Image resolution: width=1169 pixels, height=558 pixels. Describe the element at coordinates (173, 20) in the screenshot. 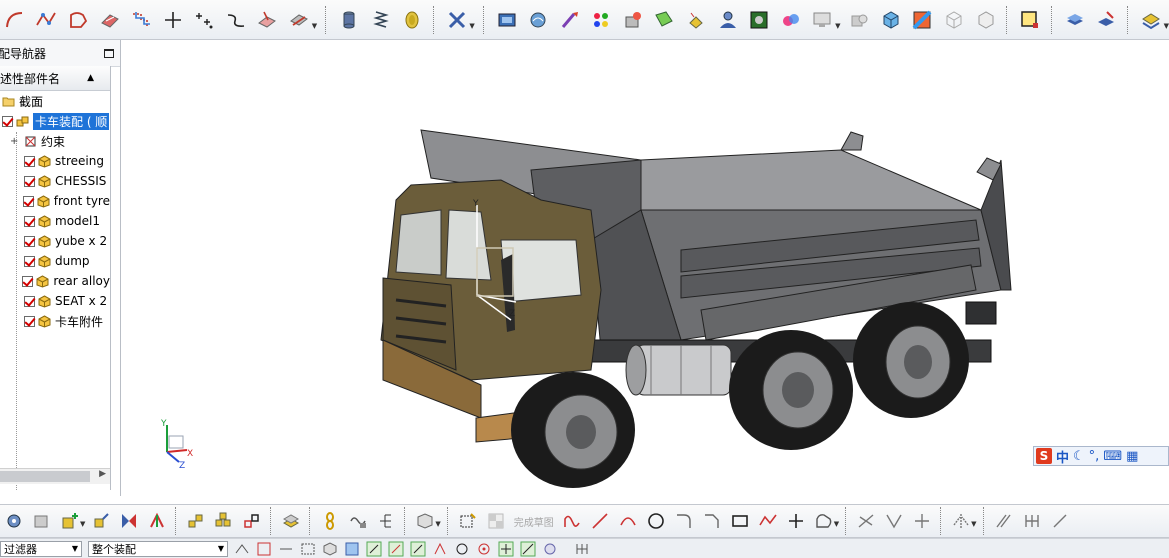

I see `point-icon` at that location.